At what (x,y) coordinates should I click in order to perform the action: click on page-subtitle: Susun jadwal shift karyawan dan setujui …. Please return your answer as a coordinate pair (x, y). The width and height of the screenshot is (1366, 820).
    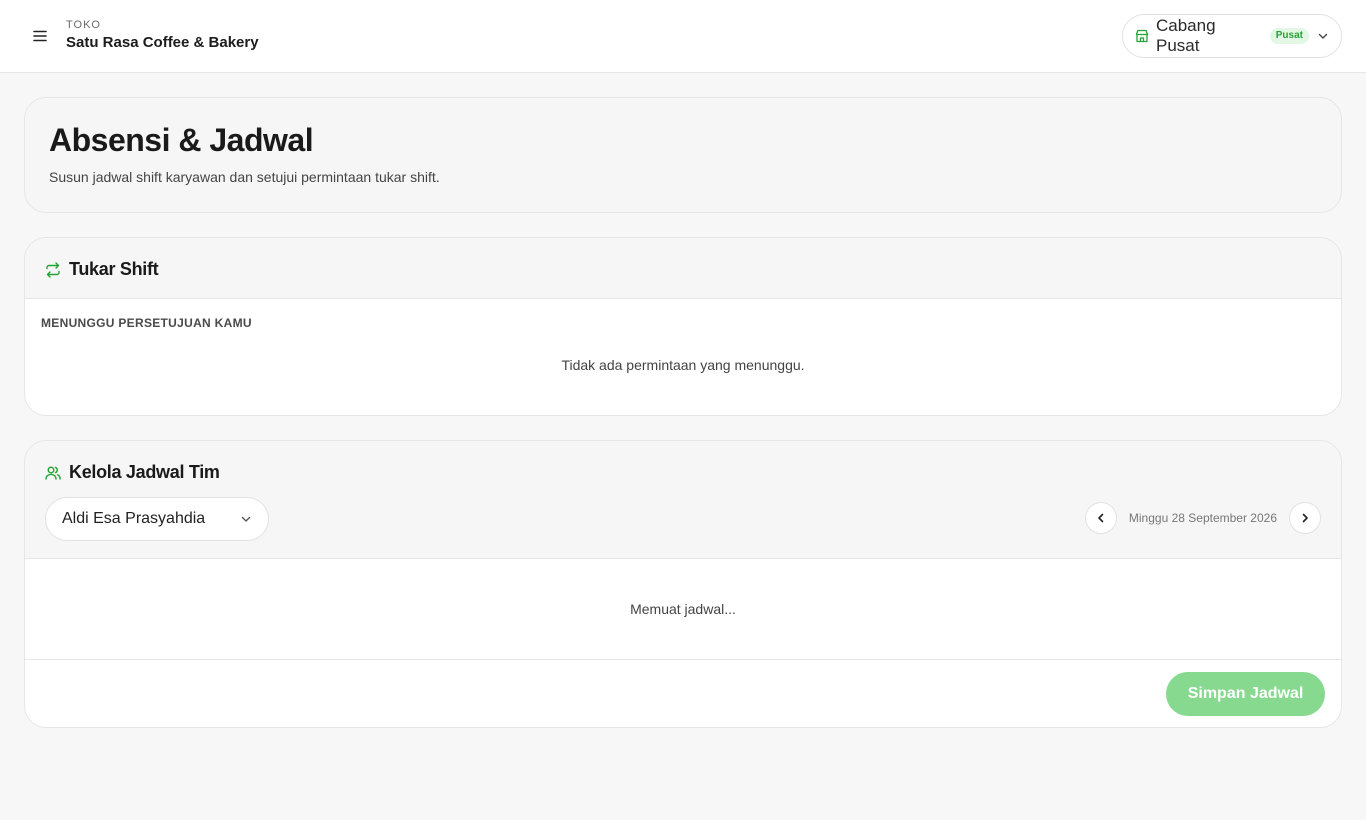
    Looking at the image, I should click on (244, 177).